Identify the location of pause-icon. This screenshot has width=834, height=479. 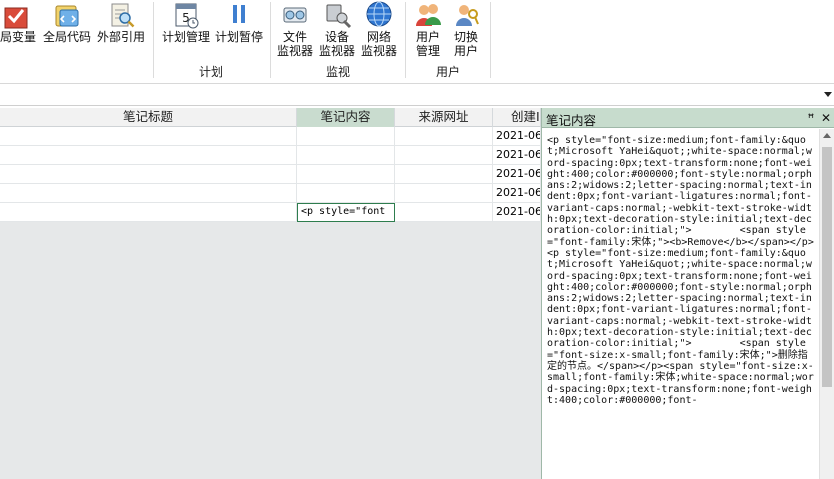
(239, 14).